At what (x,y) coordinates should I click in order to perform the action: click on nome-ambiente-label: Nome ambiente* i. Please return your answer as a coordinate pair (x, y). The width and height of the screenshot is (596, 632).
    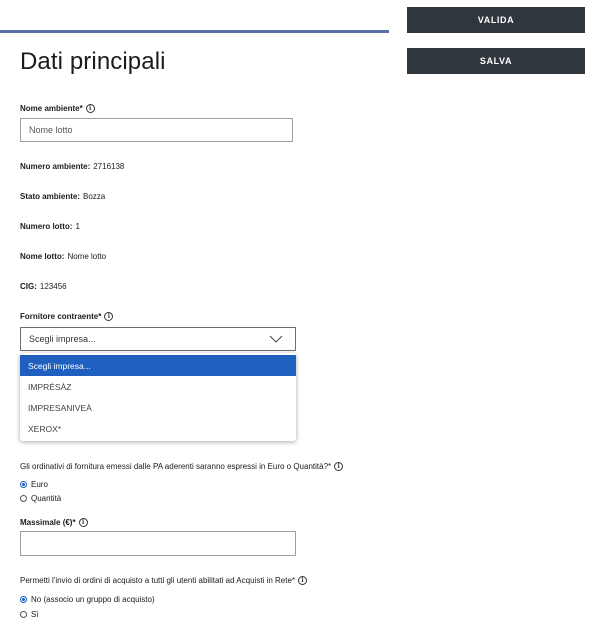
    Looking at the image, I should click on (57, 108).